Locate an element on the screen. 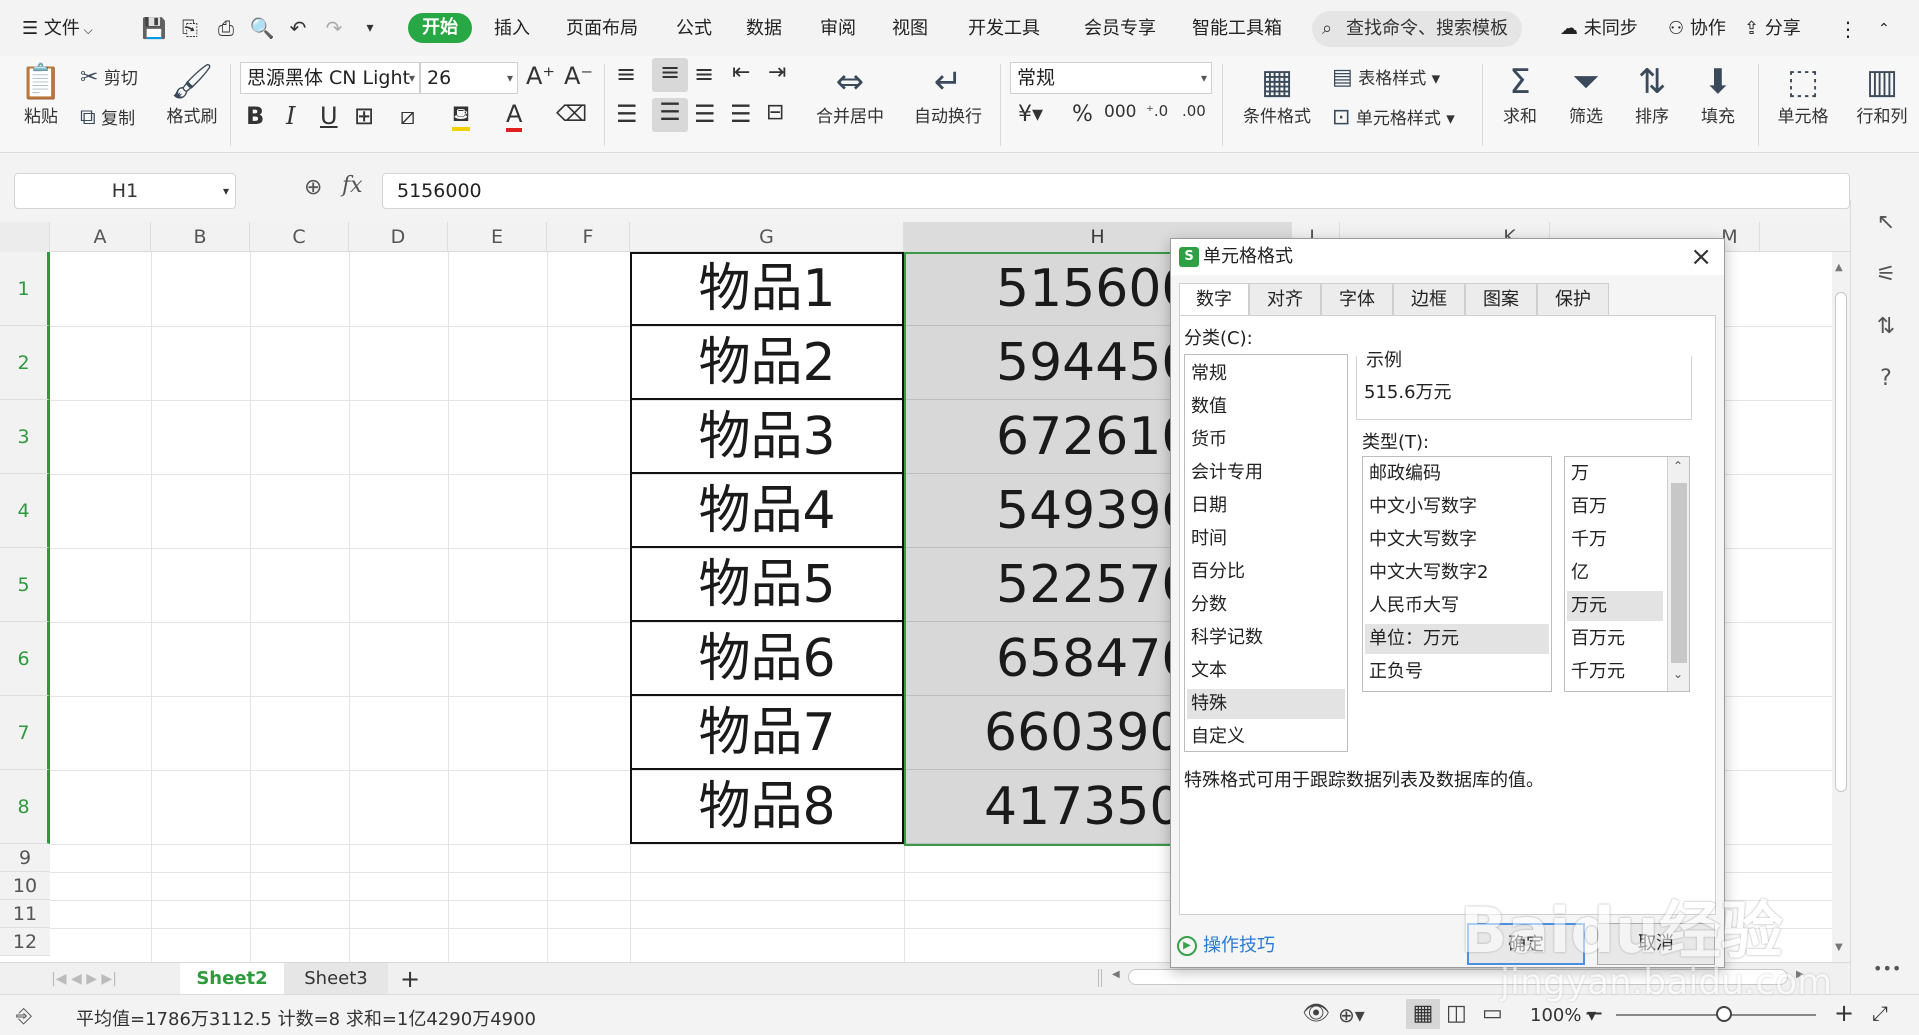 Image resolution: width=1919 pixels, height=1035 pixels. list-item: 常规 is located at coordinates (1266, 374).